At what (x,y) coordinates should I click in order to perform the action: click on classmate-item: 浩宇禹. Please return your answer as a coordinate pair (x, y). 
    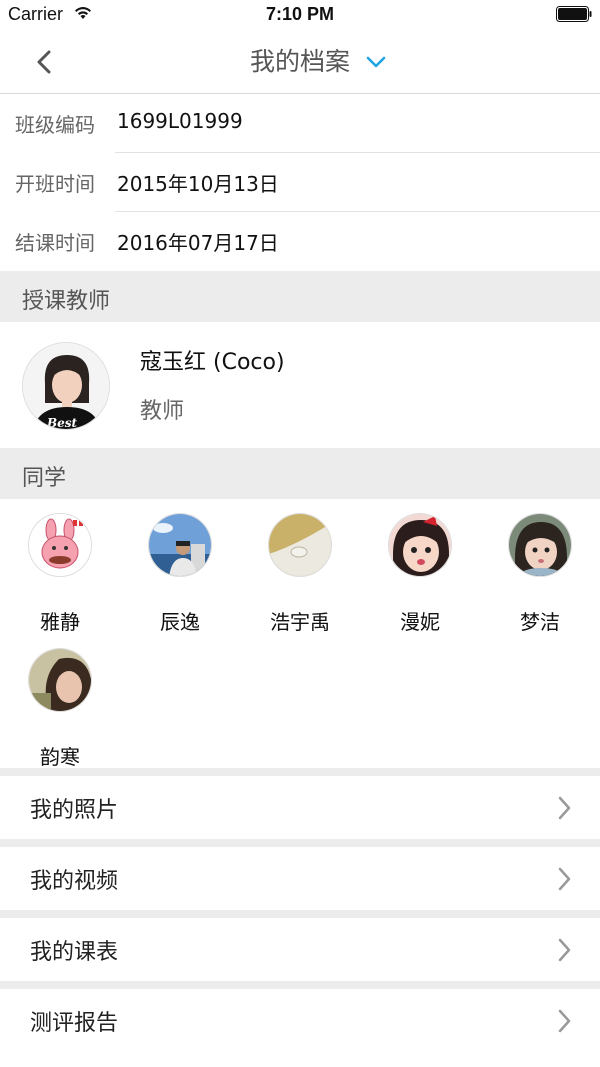
    Looking at the image, I should click on (300, 566).